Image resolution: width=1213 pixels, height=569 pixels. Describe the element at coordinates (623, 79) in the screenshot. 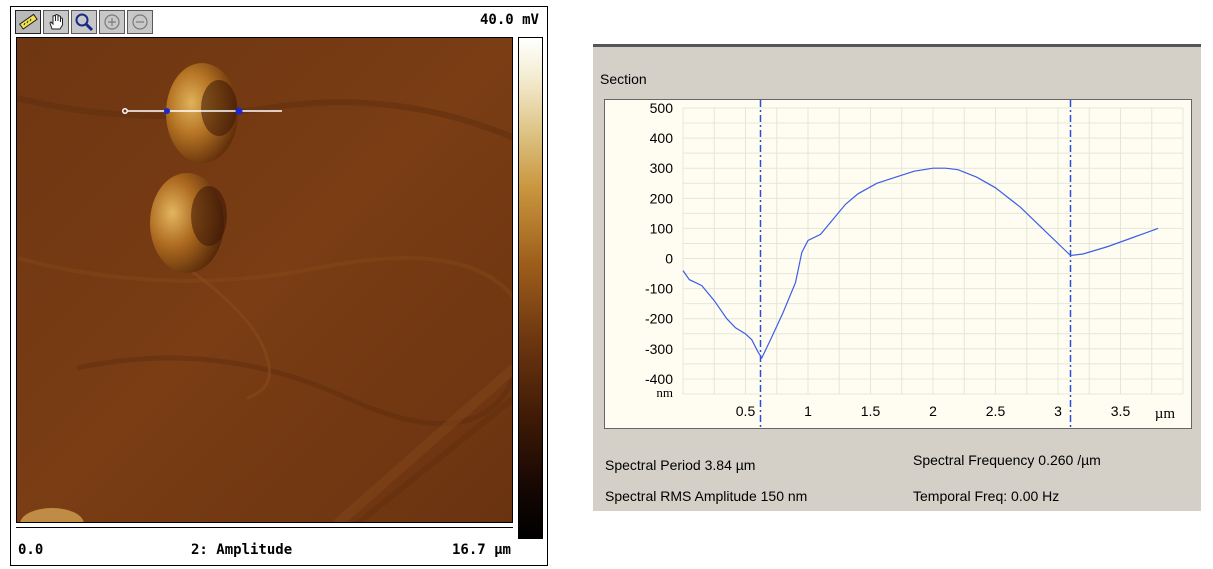

I see `section-title: Section` at that location.